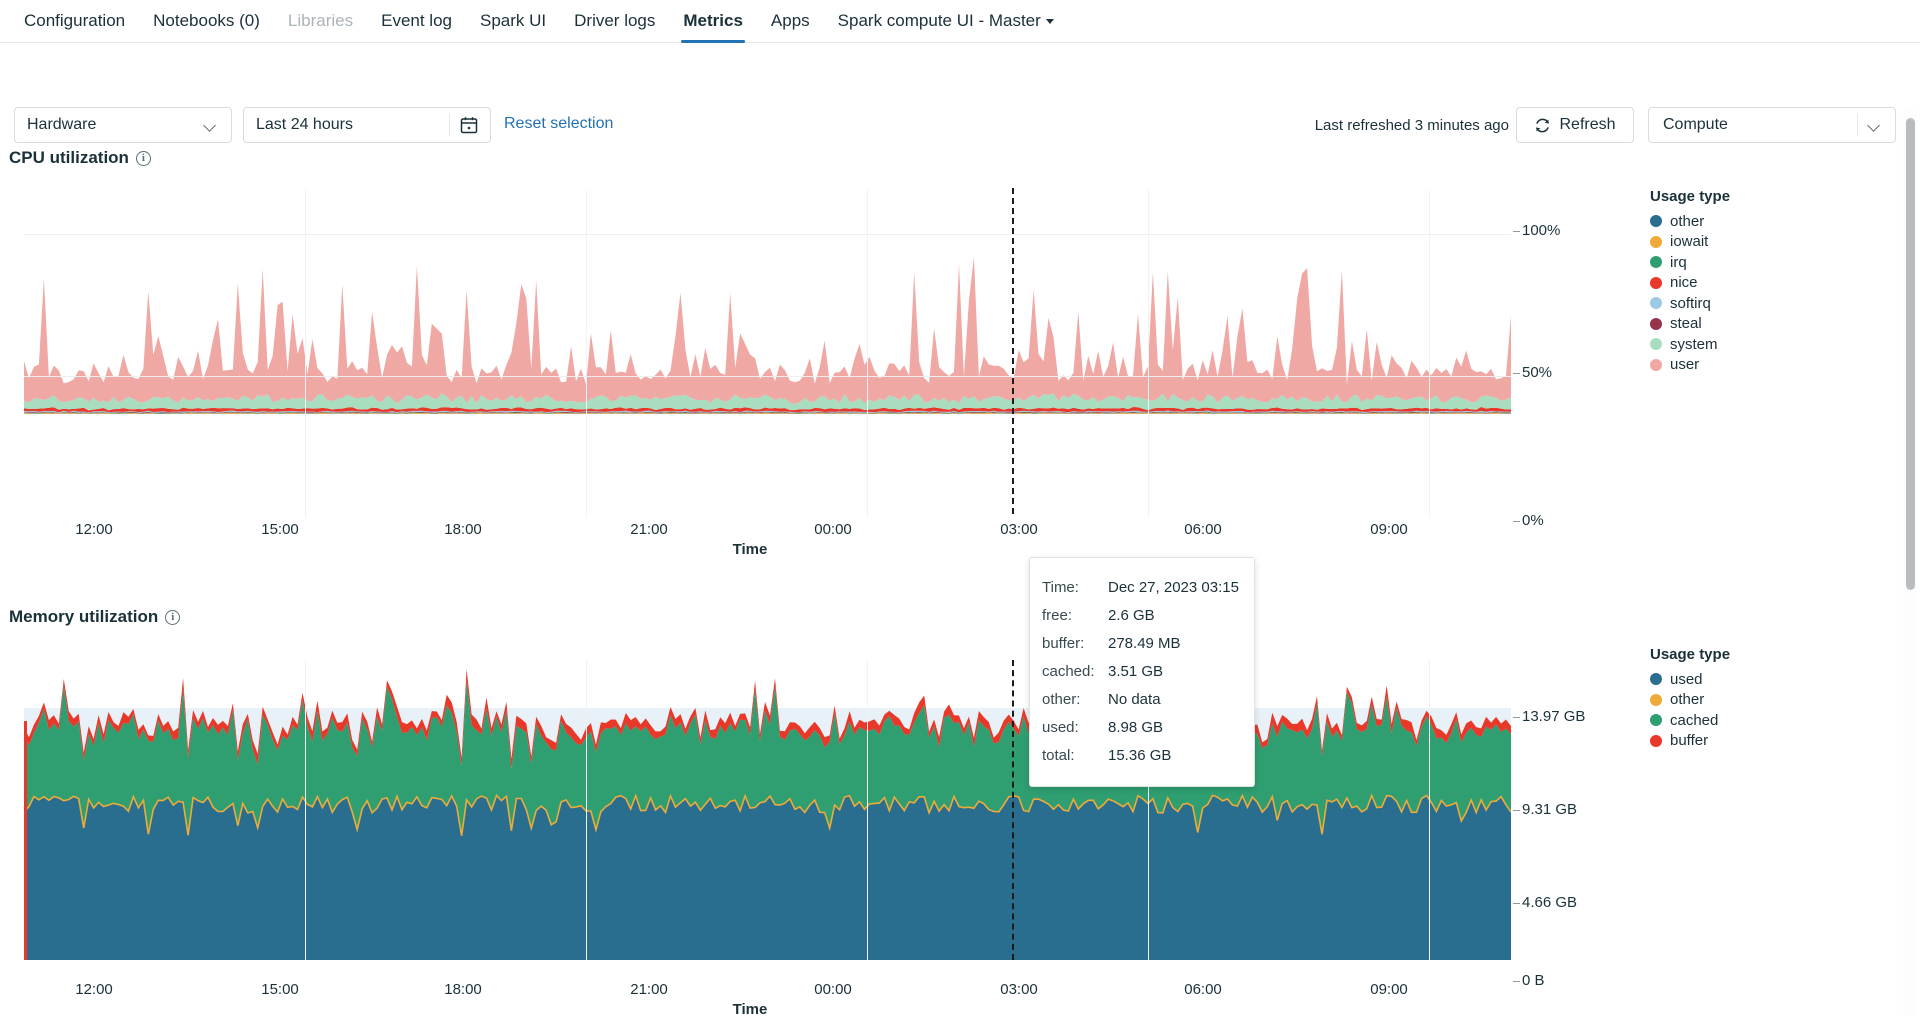 The image size is (1920, 1024). What do you see at coordinates (1695, 124) in the screenshot?
I see `compute-select-value: Compute` at bounding box center [1695, 124].